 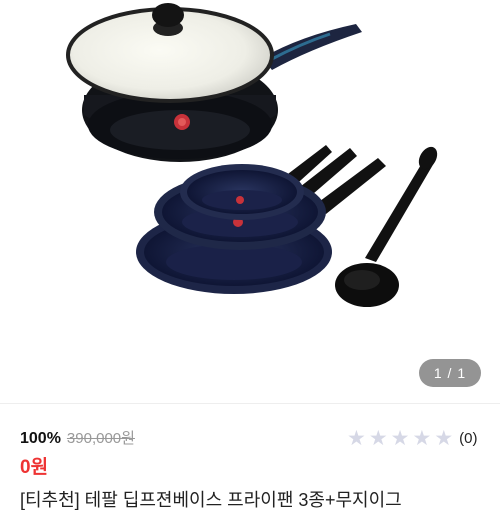 What do you see at coordinates (100, 438) in the screenshot?
I see `original-price: 390,000원` at bounding box center [100, 438].